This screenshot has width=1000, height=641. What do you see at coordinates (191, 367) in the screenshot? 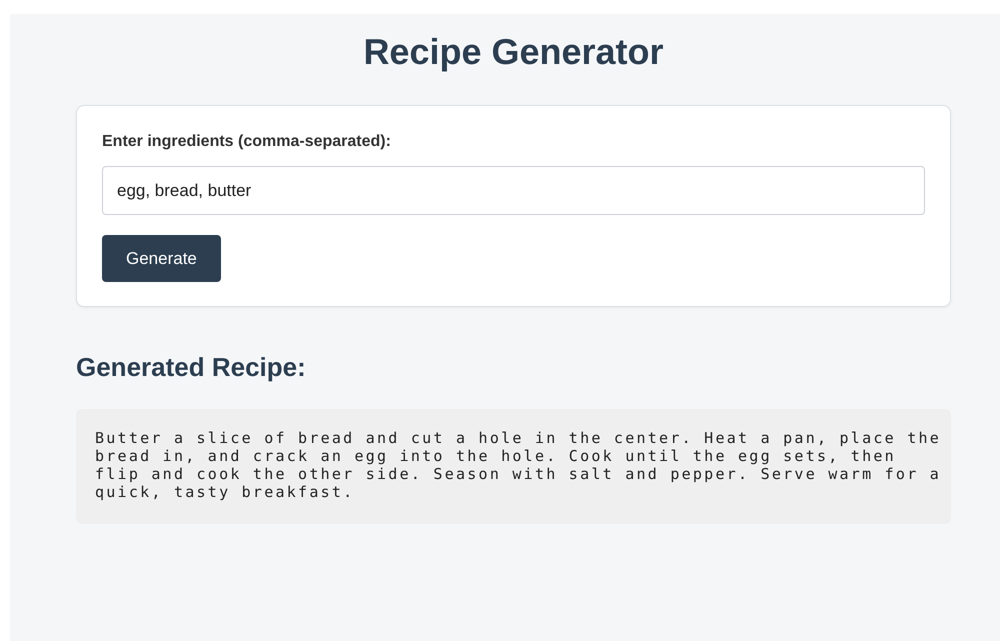
I see `result-heading: Generated Recipe:` at bounding box center [191, 367].